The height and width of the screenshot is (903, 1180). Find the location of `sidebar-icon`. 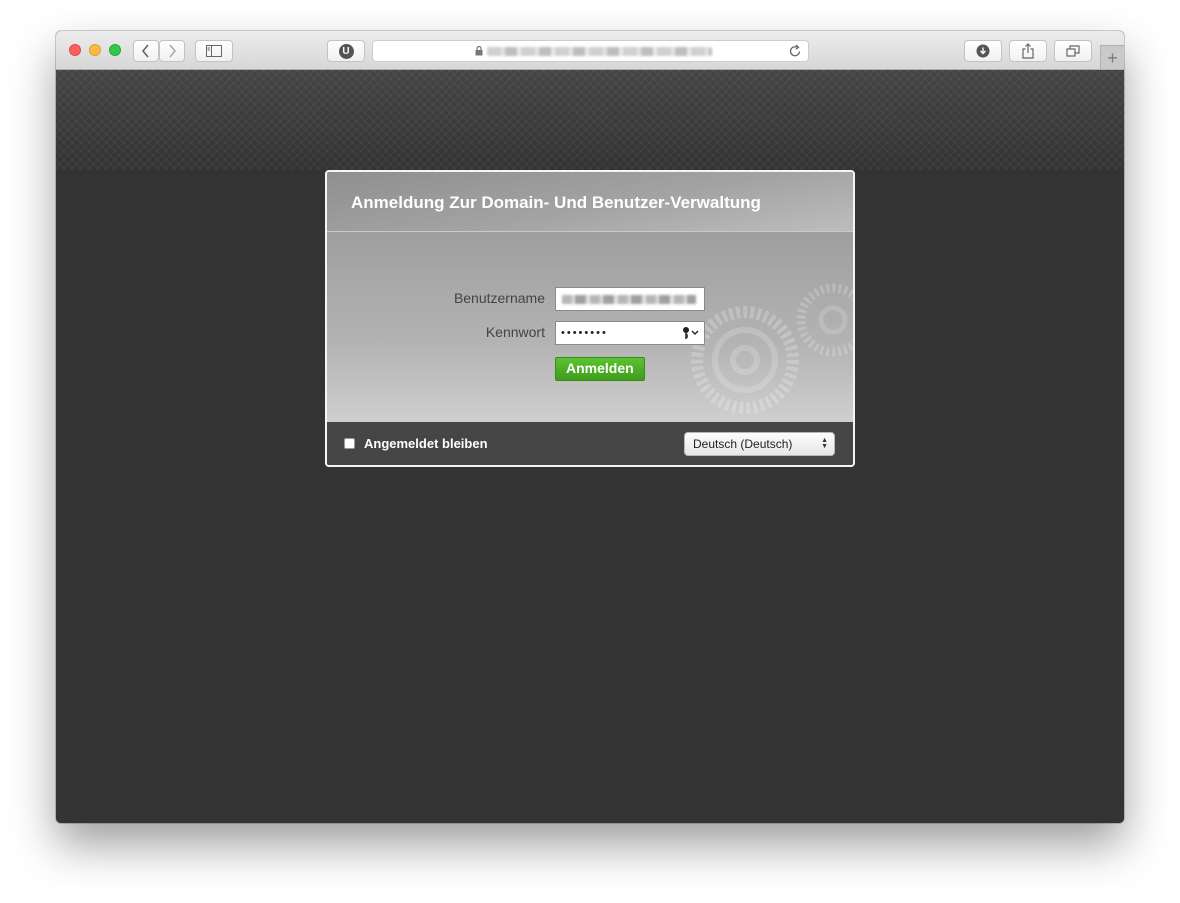

sidebar-icon is located at coordinates (214, 51).